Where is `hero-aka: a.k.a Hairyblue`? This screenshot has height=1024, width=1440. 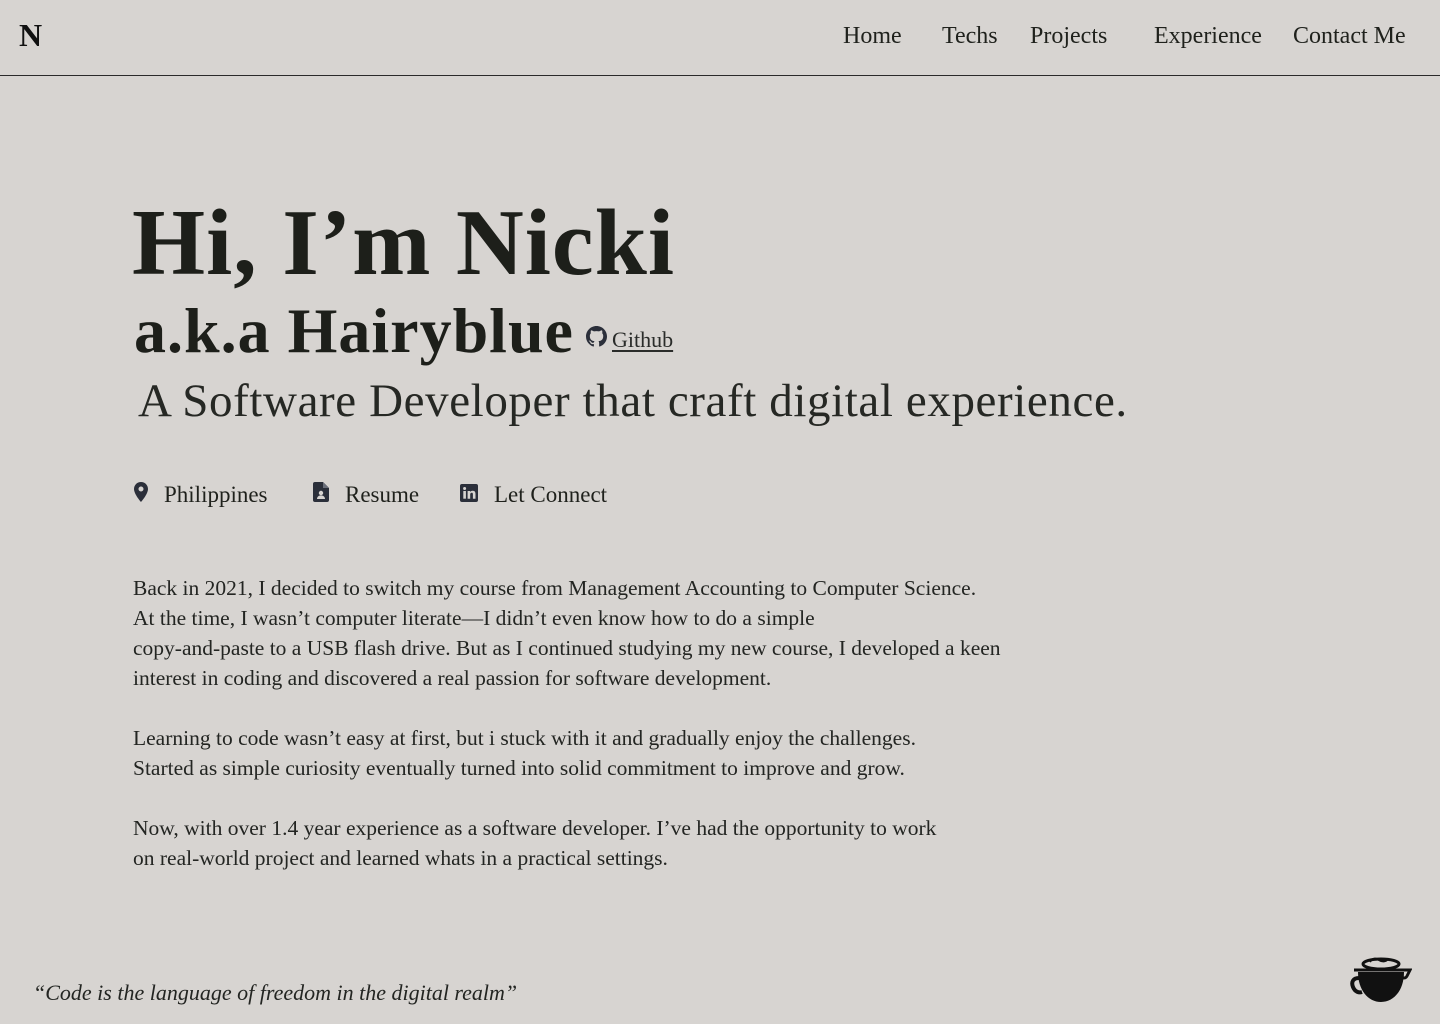
hero-aka: a.k.a Hairyblue is located at coordinates (354, 330).